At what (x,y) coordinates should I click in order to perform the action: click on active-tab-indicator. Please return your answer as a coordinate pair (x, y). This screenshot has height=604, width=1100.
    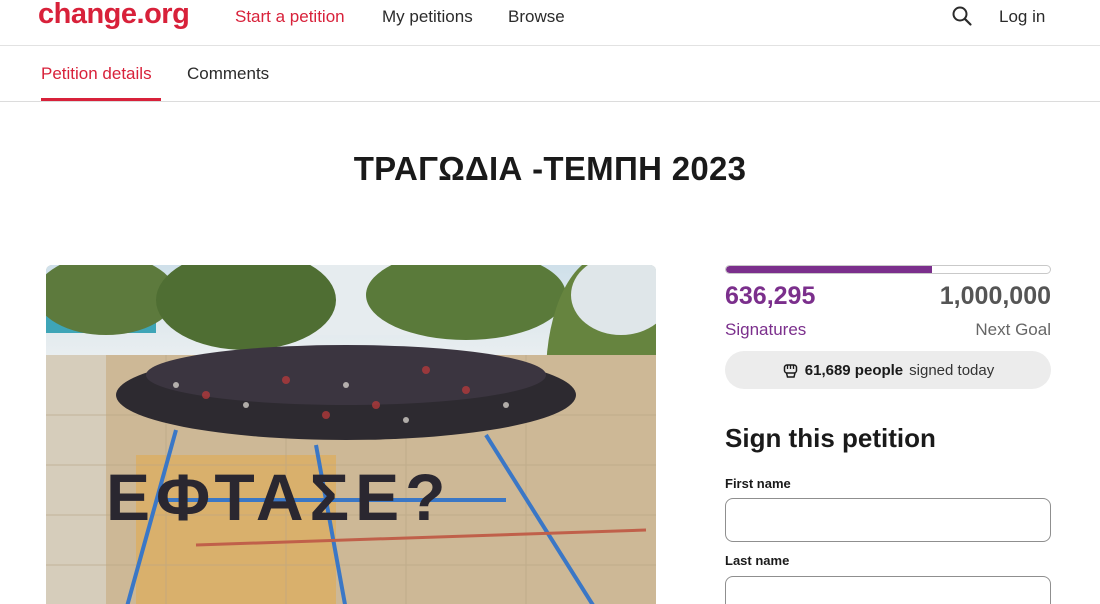
    Looking at the image, I should click on (101, 99).